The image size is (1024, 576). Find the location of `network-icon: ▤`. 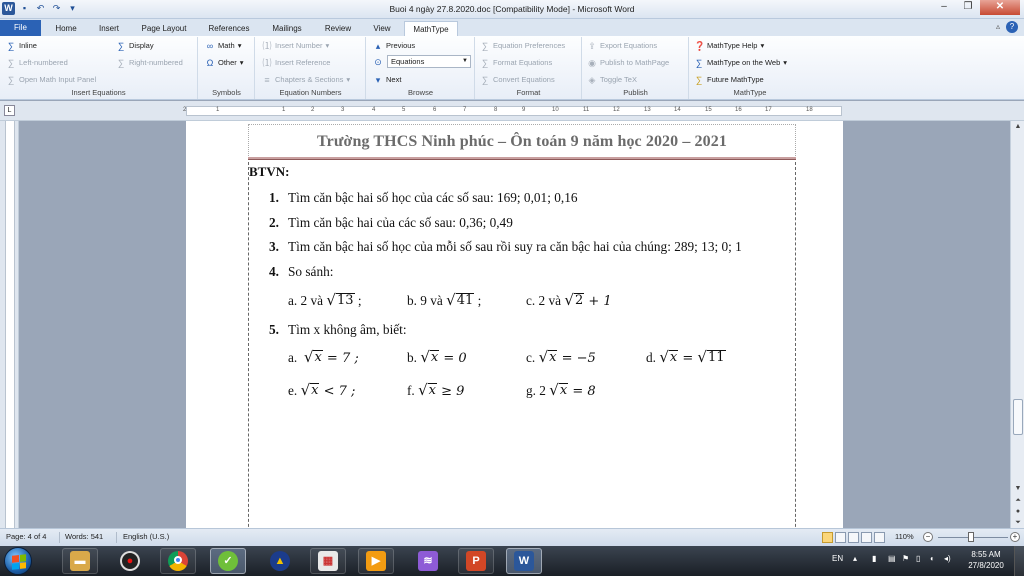

network-icon: ▤ is located at coordinates (892, 558).